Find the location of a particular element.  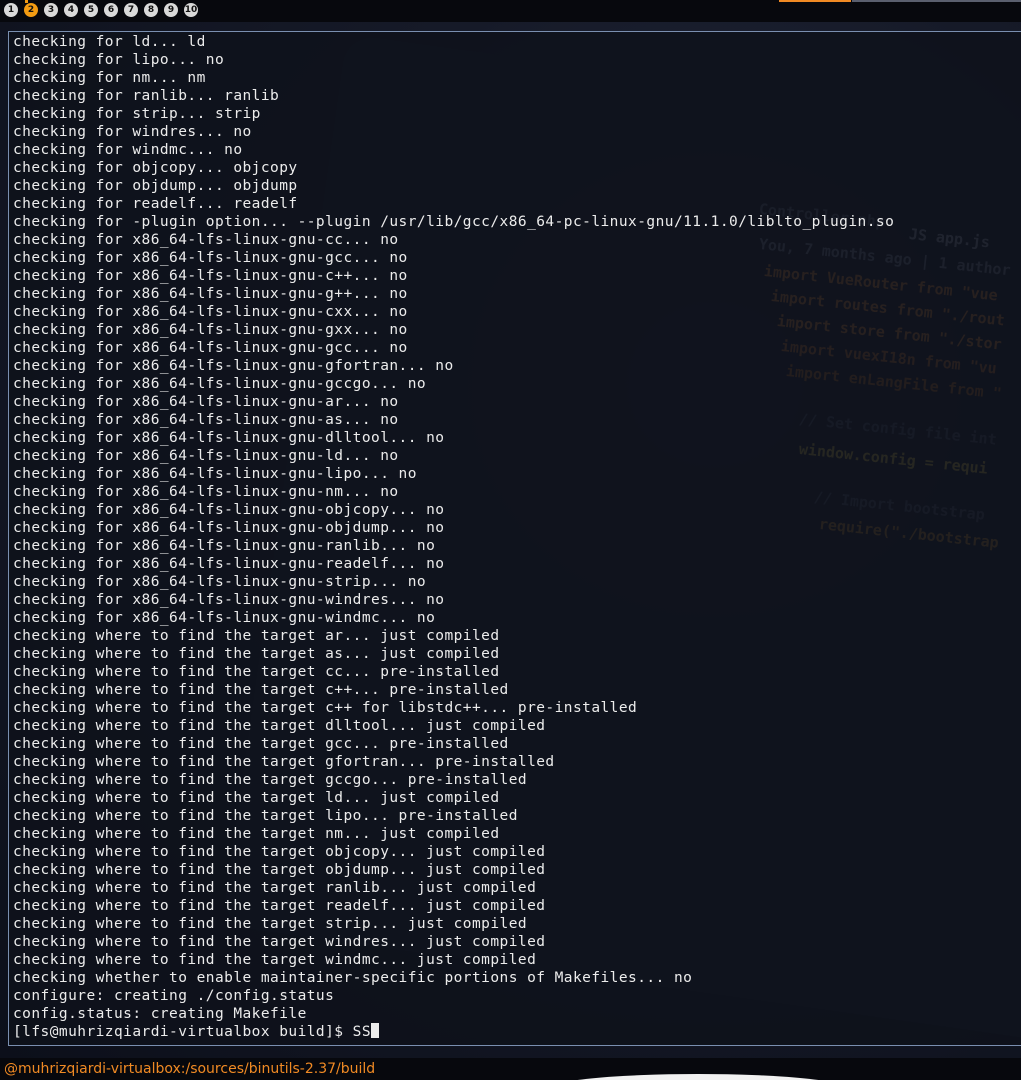

terminal-line: configure: creating ./config.status is located at coordinates (174, 996).